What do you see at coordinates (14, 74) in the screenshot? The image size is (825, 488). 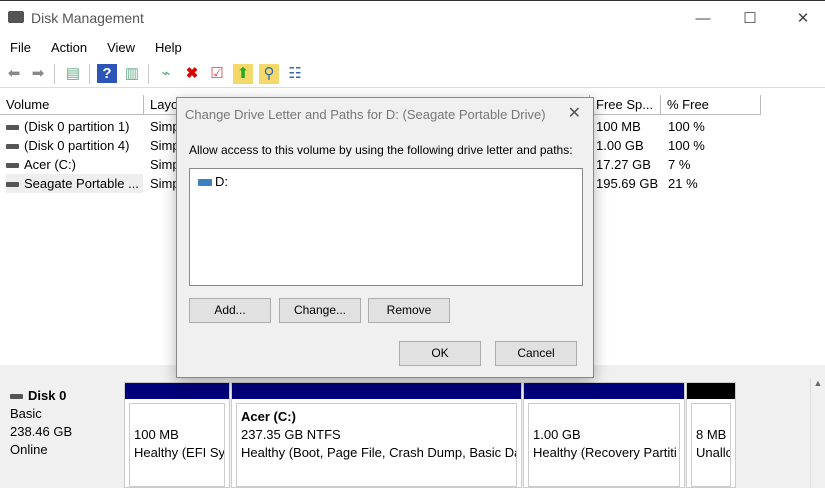 I see `back-icon: ⬅` at bounding box center [14, 74].